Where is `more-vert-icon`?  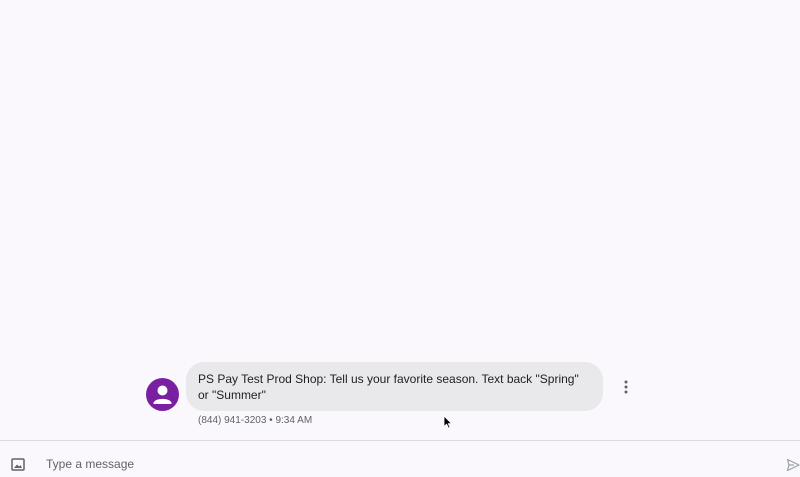 more-vert-icon is located at coordinates (626, 387).